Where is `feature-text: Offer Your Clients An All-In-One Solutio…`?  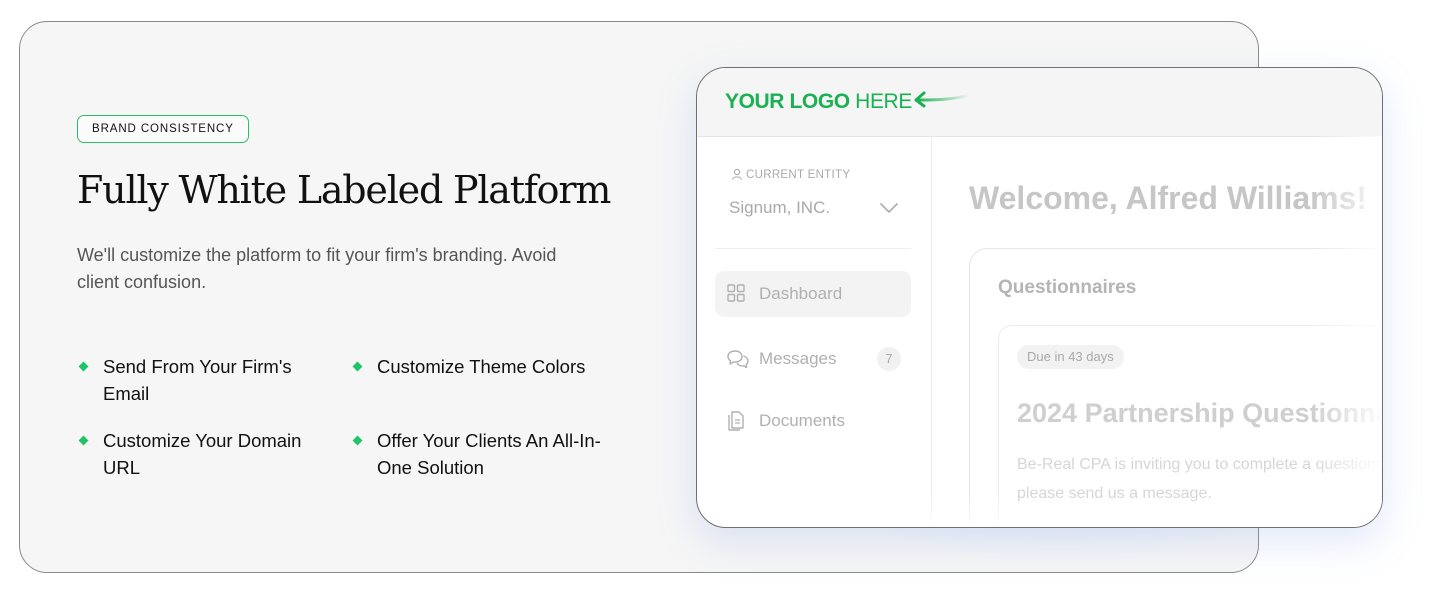
feature-text: Offer Your Clients An All-In-One Solutio… is located at coordinates (489, 454).